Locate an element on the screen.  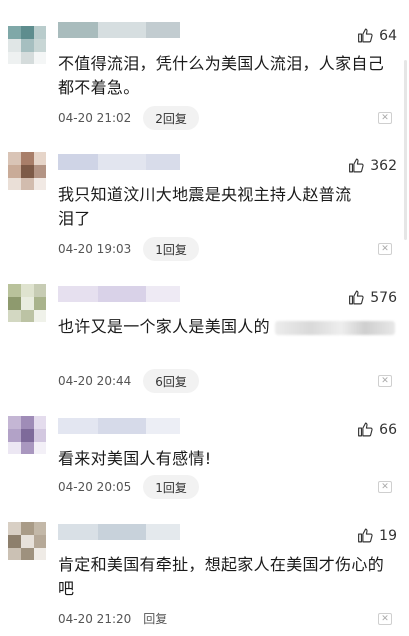
timestamp: 04-20 21:20 is located at coordinates (95, 618).